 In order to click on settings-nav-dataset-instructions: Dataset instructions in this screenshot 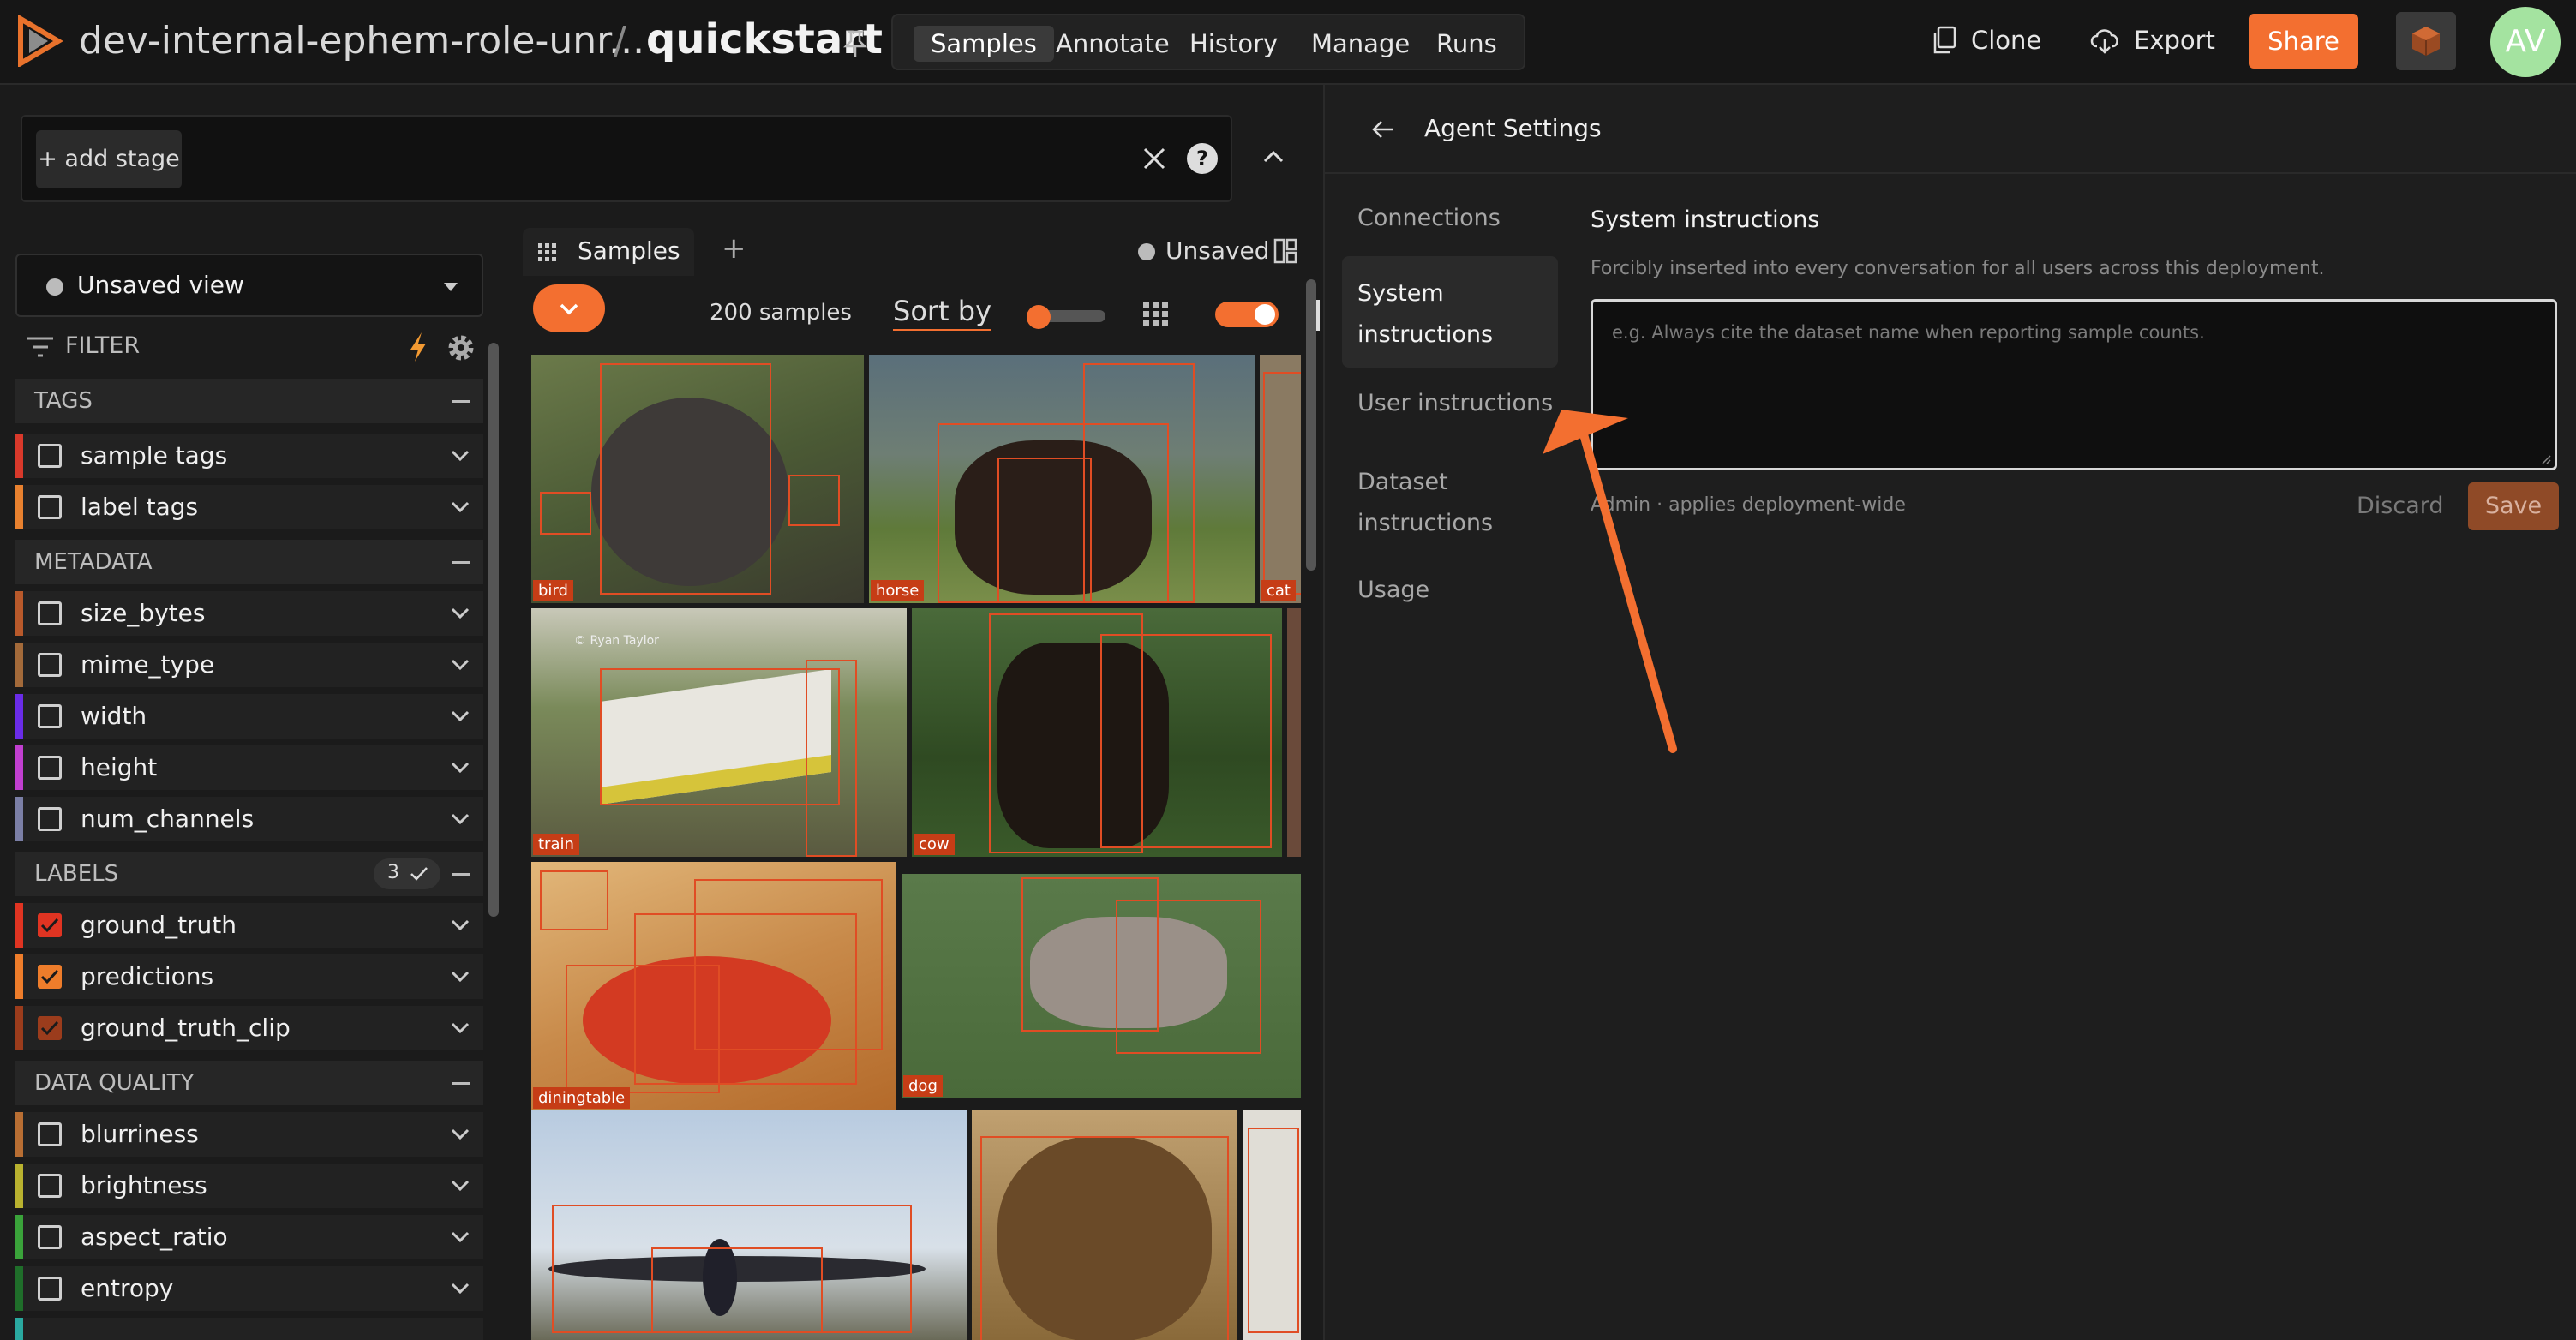, I will do `click(1425, 503)`.